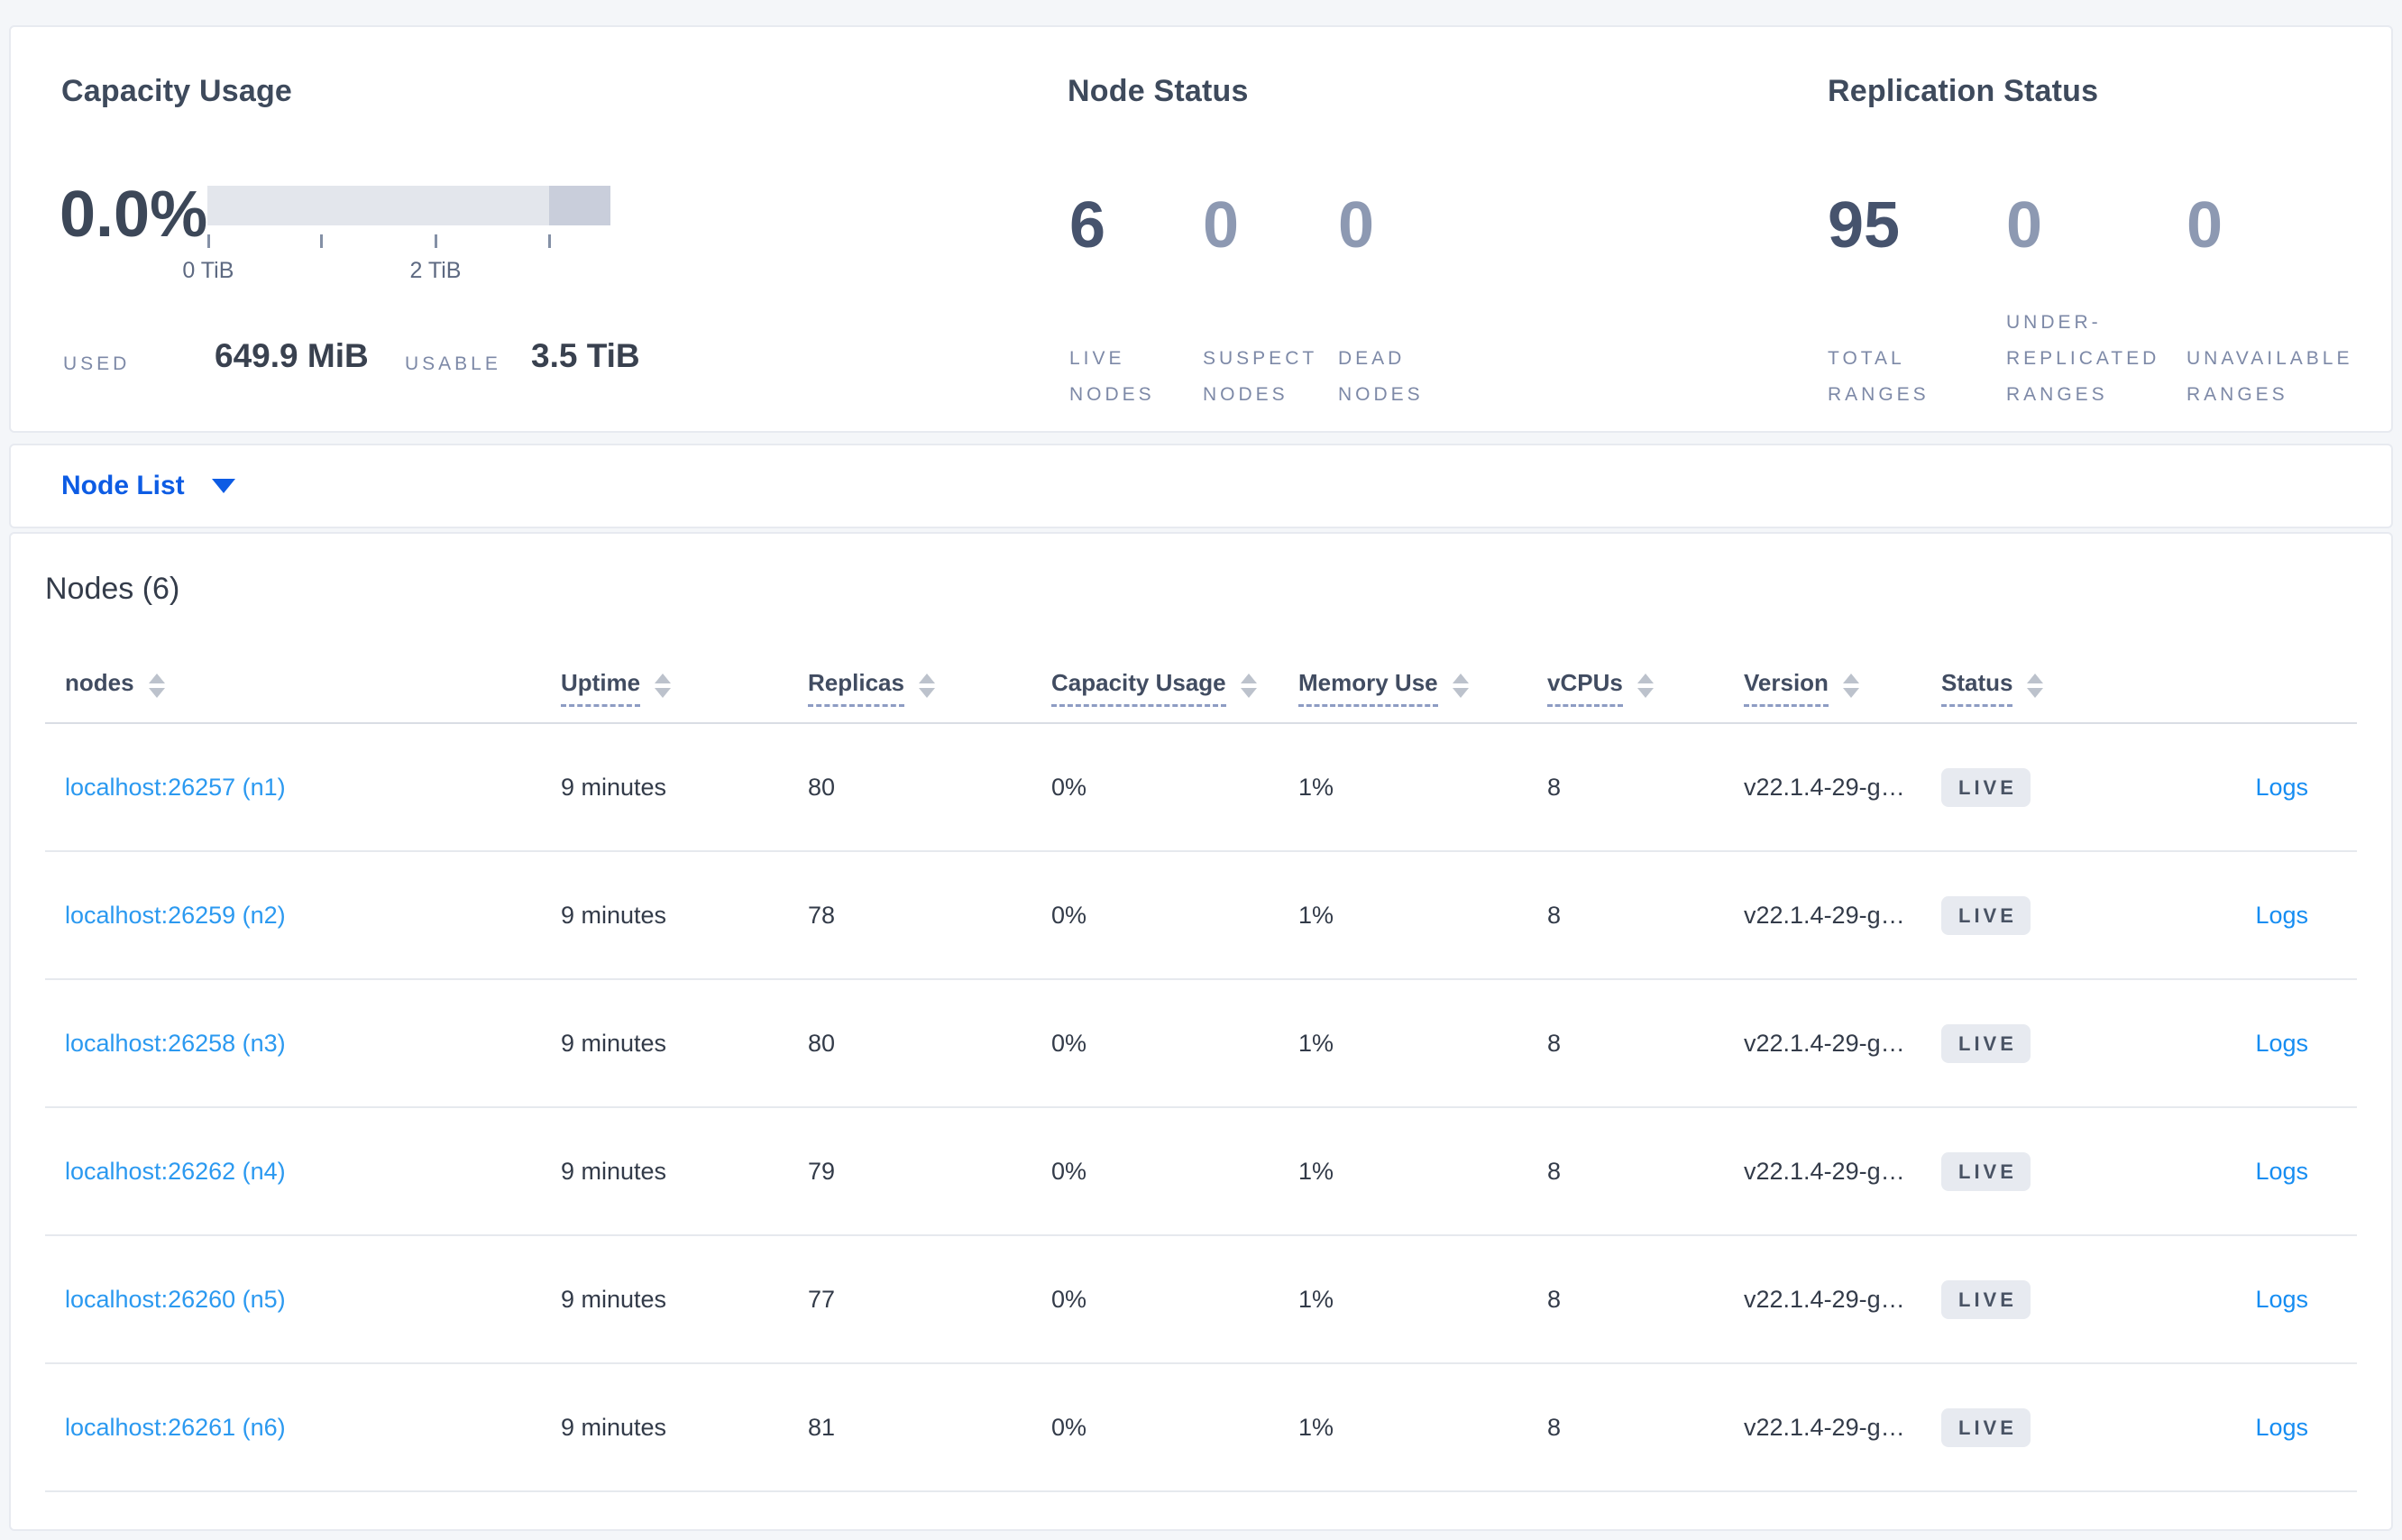  What do you see at coordinates (99, 688) in the screenshot?
I see `column-header-label: nodes` at bounding box center [99, 688].